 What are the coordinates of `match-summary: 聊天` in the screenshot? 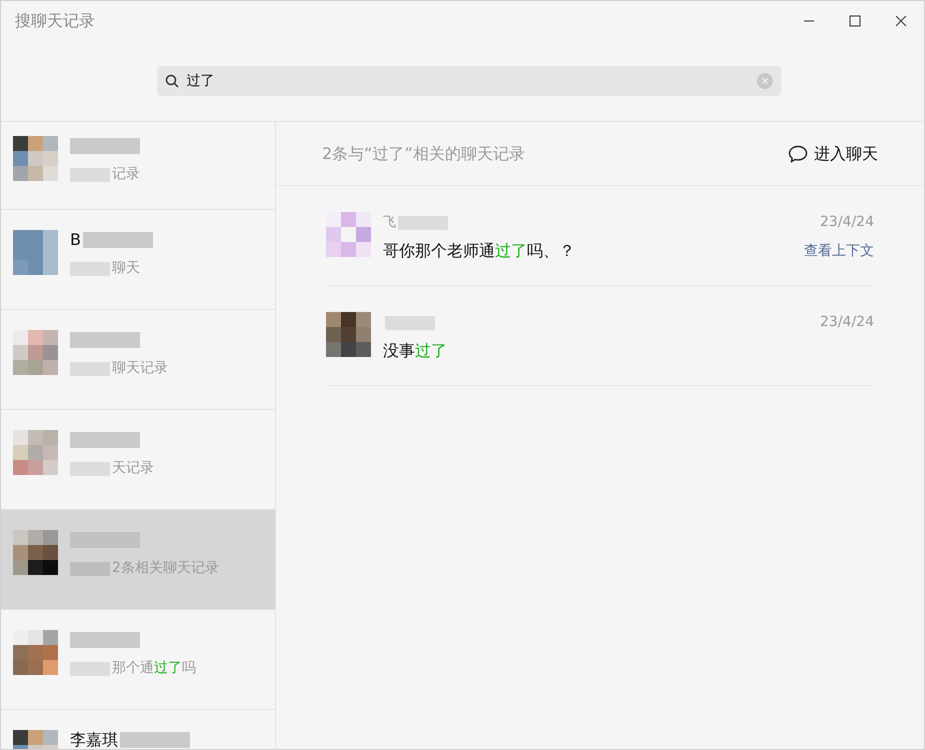 It's located at (126, 268).